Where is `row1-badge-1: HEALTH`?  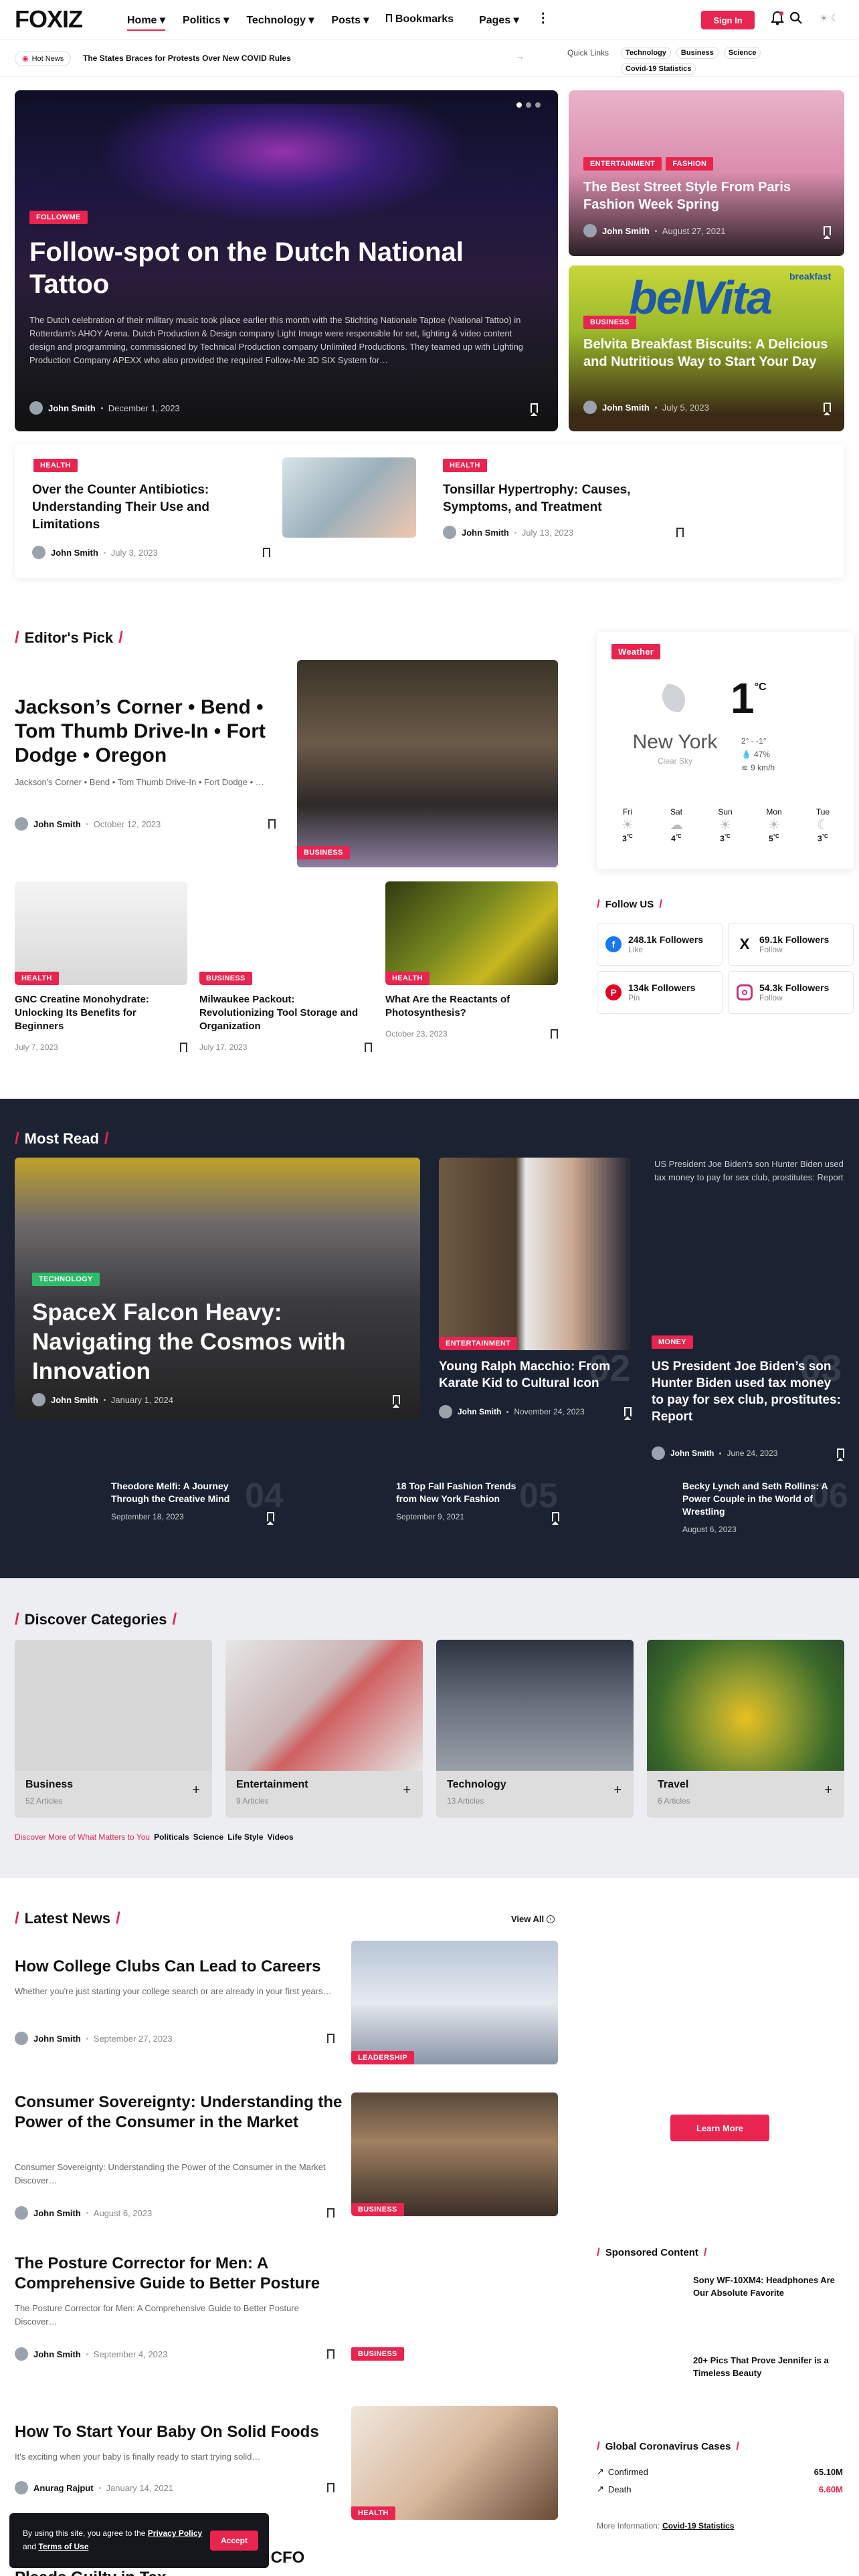
row1-badge-1: HEALTH is located at coordinates (56, 466).